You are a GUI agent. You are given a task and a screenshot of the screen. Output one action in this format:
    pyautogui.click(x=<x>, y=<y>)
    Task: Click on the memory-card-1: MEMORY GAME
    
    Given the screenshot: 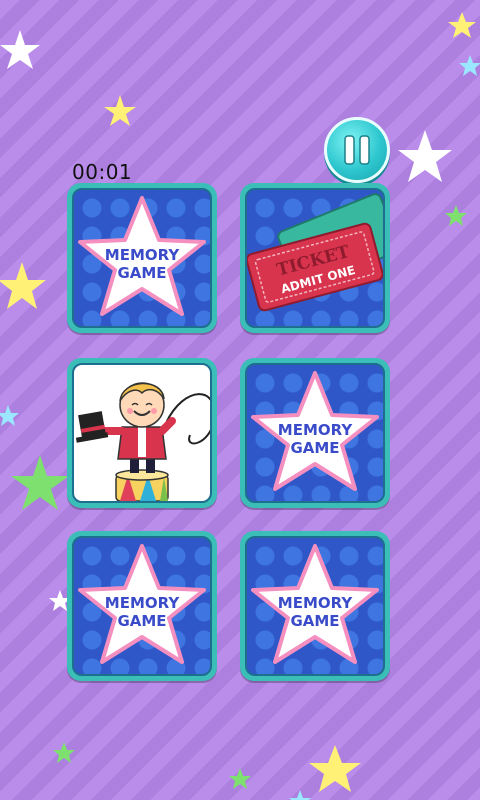 What is the action you would take?
    pyautogui.click(x=142, y=258)
    